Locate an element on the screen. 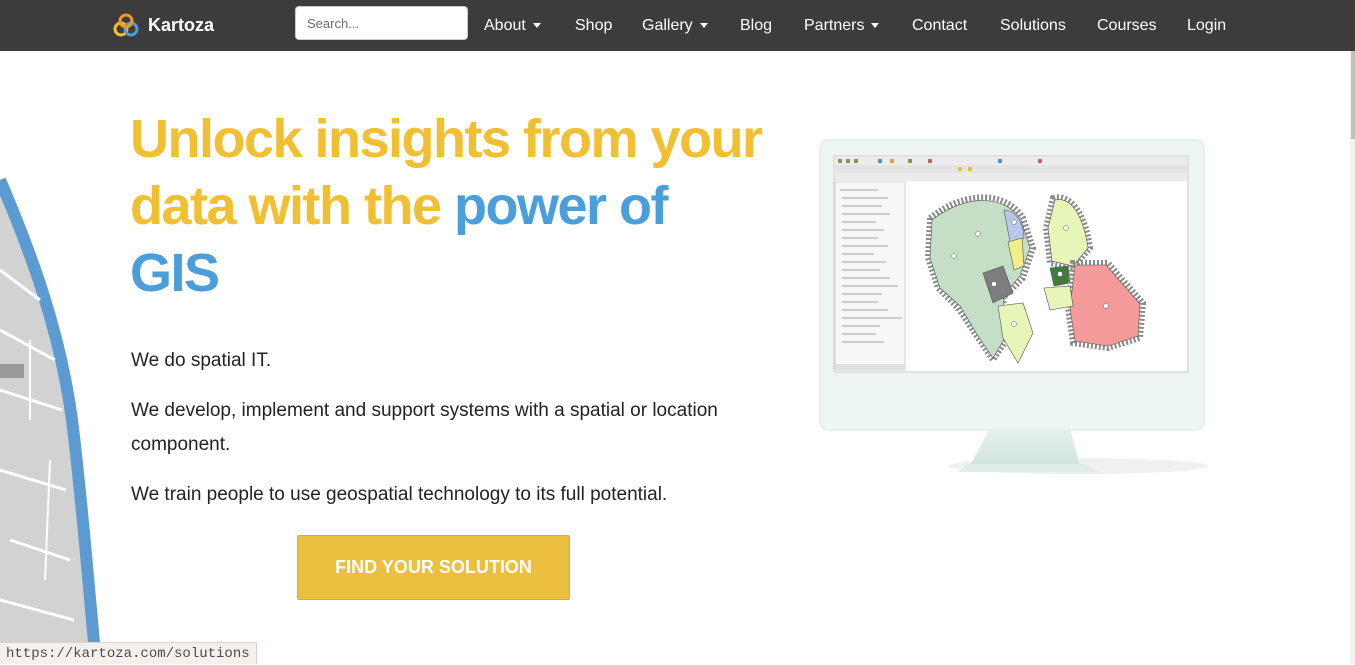 The height and width of the screenshot is (665, 1355). nav-shop: Shop is located at coordinates (593, 25).